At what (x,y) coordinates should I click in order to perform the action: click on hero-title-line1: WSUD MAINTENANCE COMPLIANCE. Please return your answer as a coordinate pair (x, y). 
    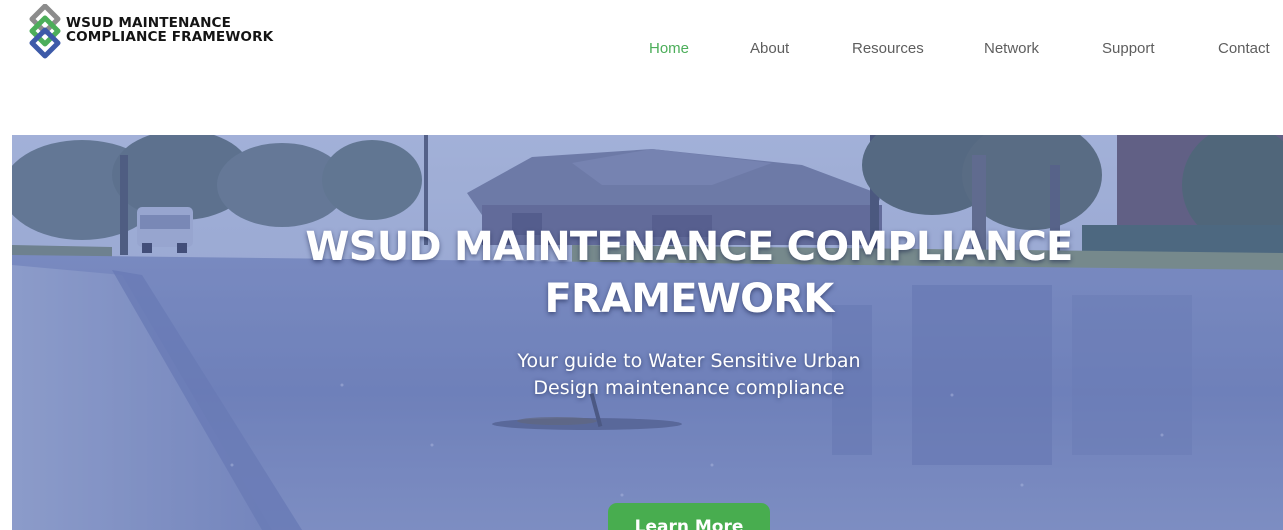
    Looking at the image, I should click on (689, 247).